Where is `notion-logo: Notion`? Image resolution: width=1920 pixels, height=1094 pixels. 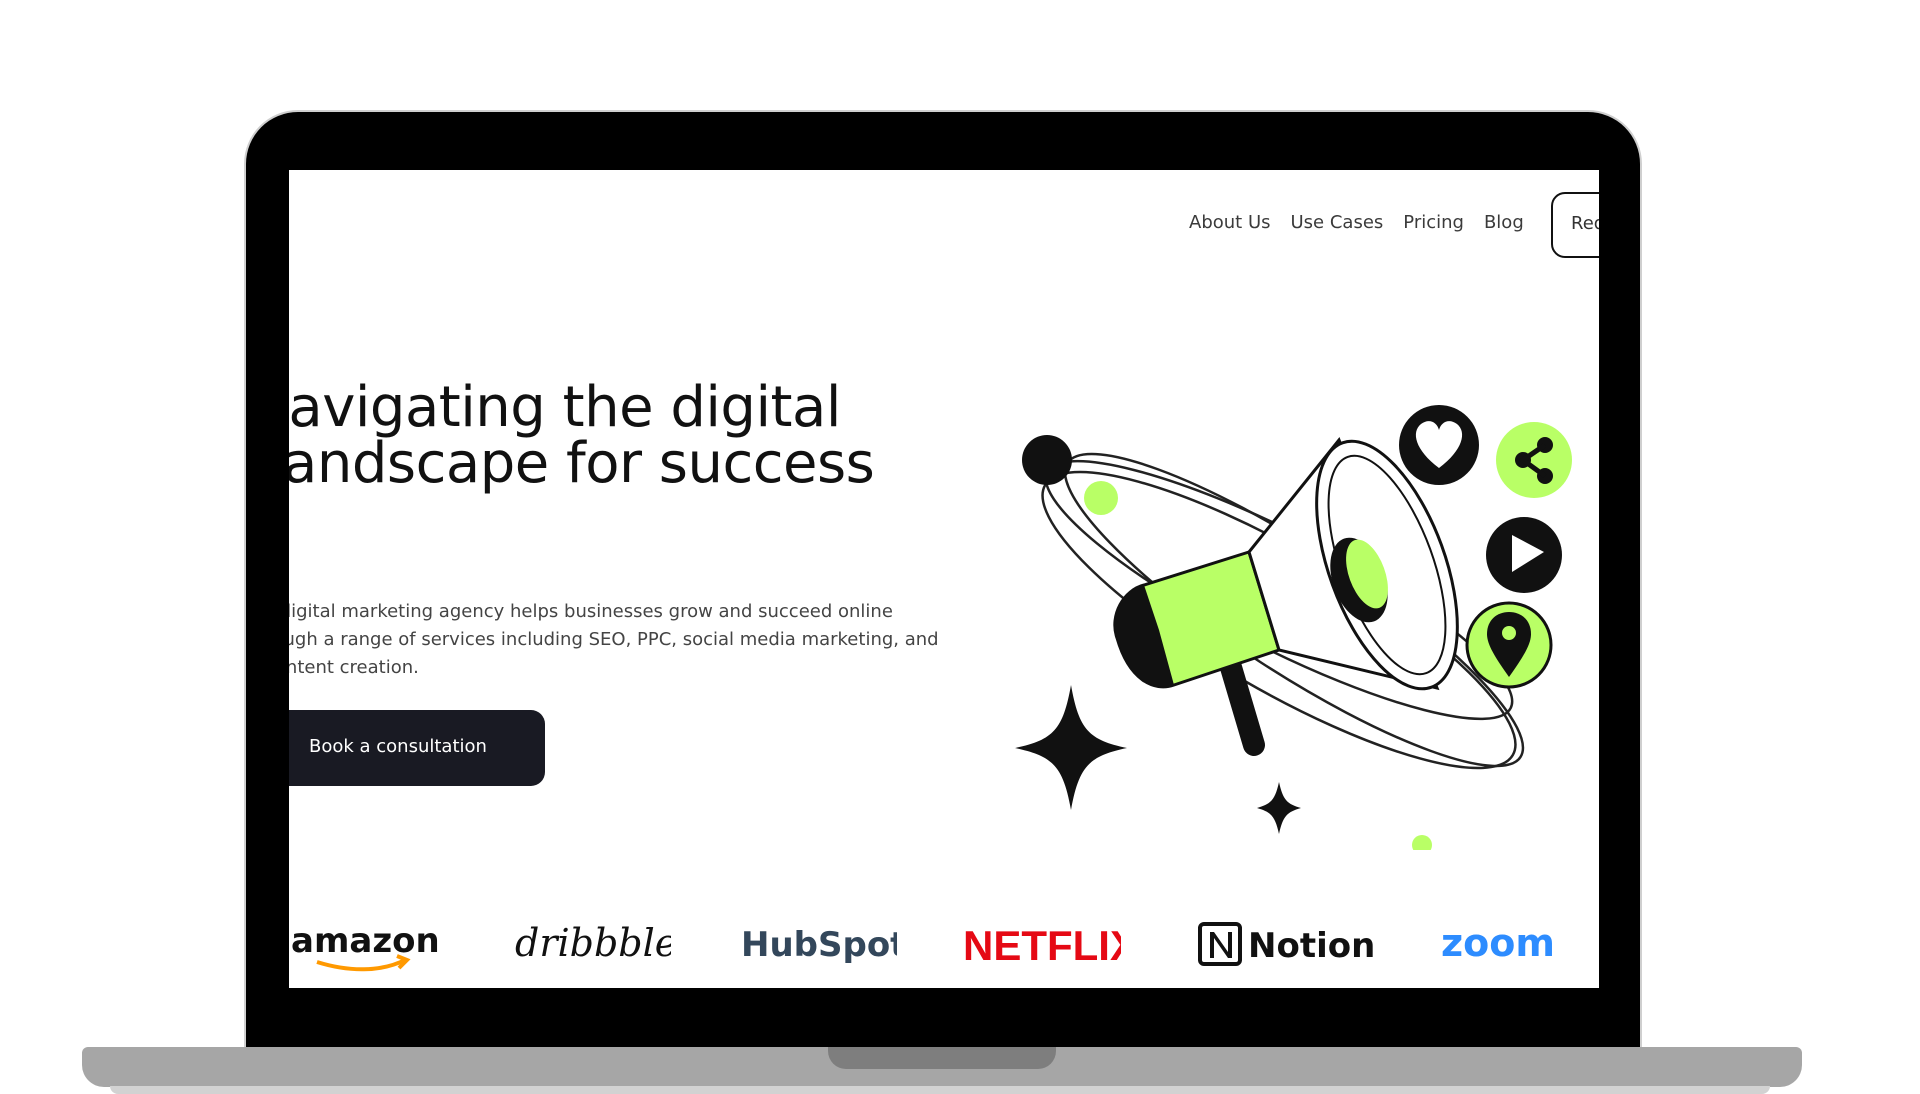
notion-logo: Notion is located at coordinates (1286, 944).